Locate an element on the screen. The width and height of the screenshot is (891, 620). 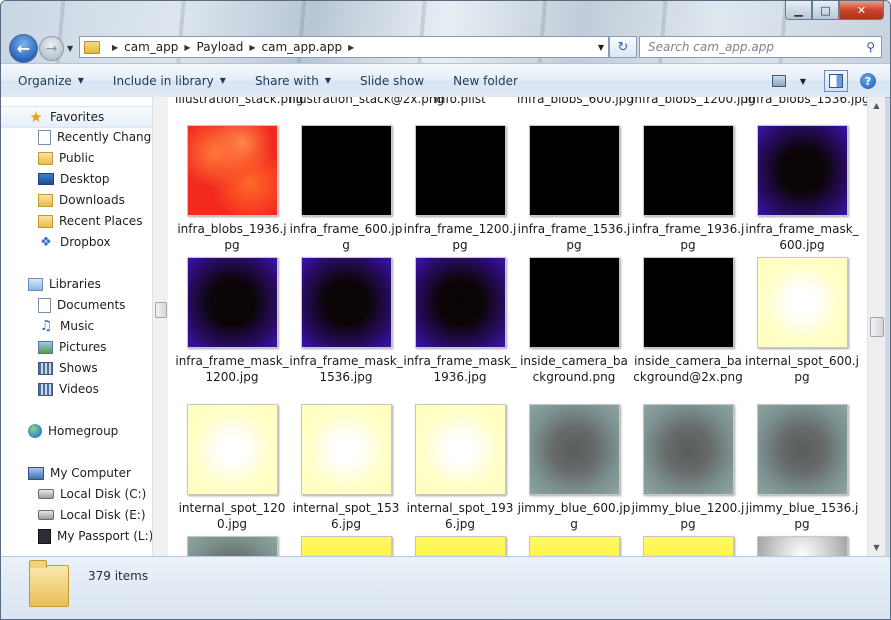
sidebar-item-local-disk-e: Local Disk (E:) is located at coordinates (92, 515).